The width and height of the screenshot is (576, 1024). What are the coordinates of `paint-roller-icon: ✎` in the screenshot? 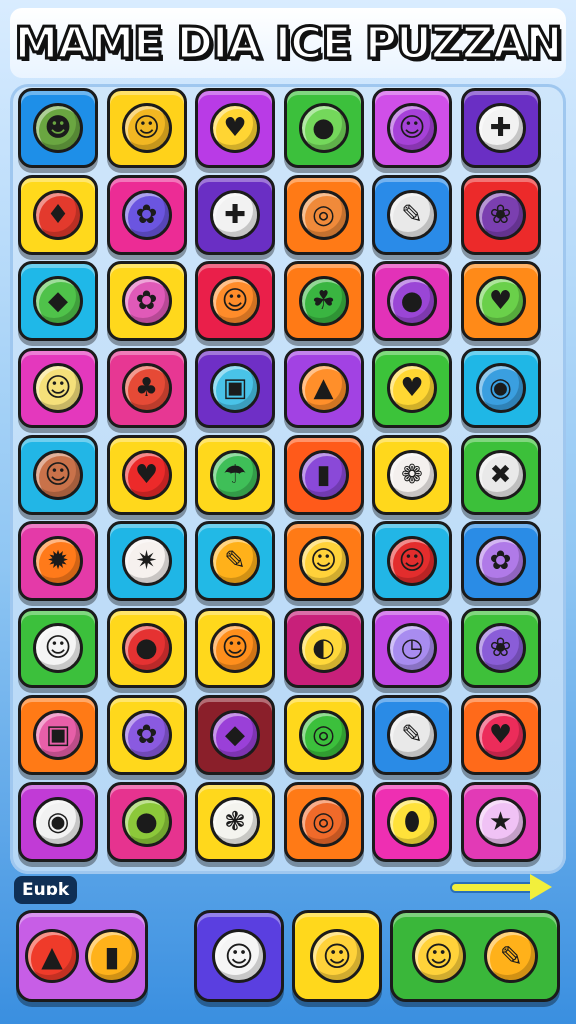 It's located at (412, 214).